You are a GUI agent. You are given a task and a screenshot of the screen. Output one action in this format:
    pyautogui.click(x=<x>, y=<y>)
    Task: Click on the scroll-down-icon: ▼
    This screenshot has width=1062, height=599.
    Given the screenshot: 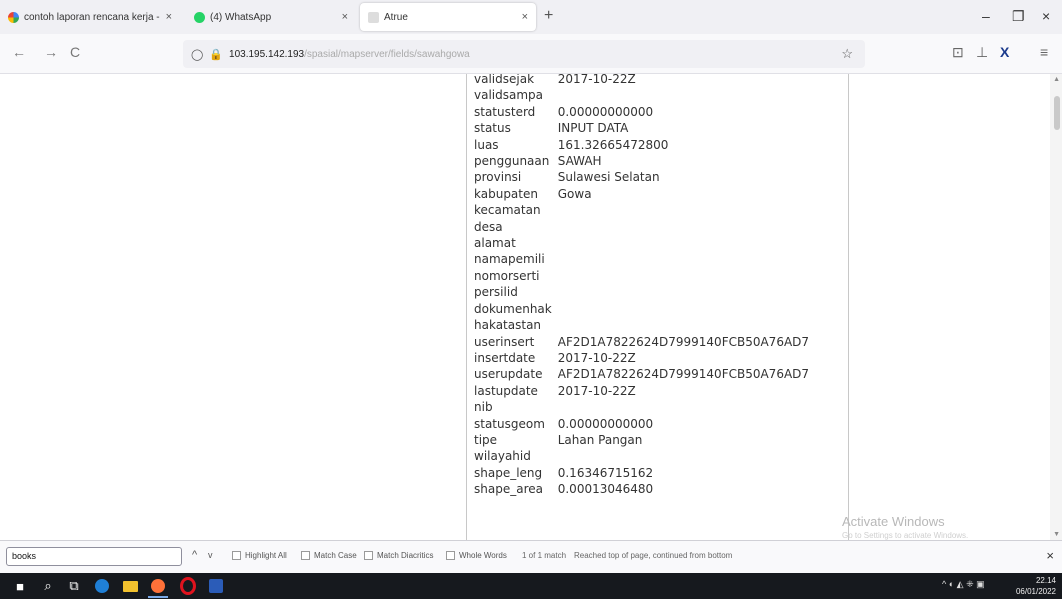 What is the action you would take?
    pyautogui.click(x=1056, y=534)
    